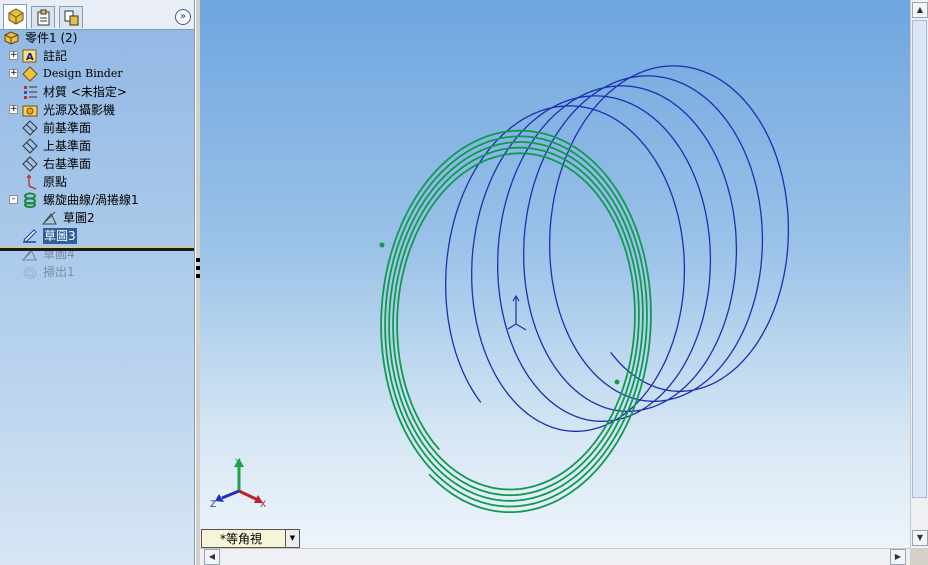 The image size is (928, 565). What do you see at coordinates (919, 259) in the screenshot?
I see `vertical-scroll-thumb` at bounding box center [919, 259].